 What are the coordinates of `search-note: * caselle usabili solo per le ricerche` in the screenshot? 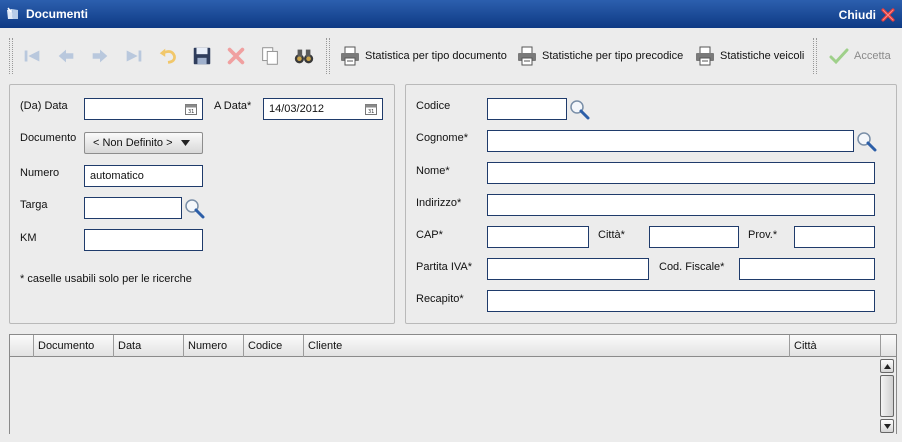 It's located at (106, 279).